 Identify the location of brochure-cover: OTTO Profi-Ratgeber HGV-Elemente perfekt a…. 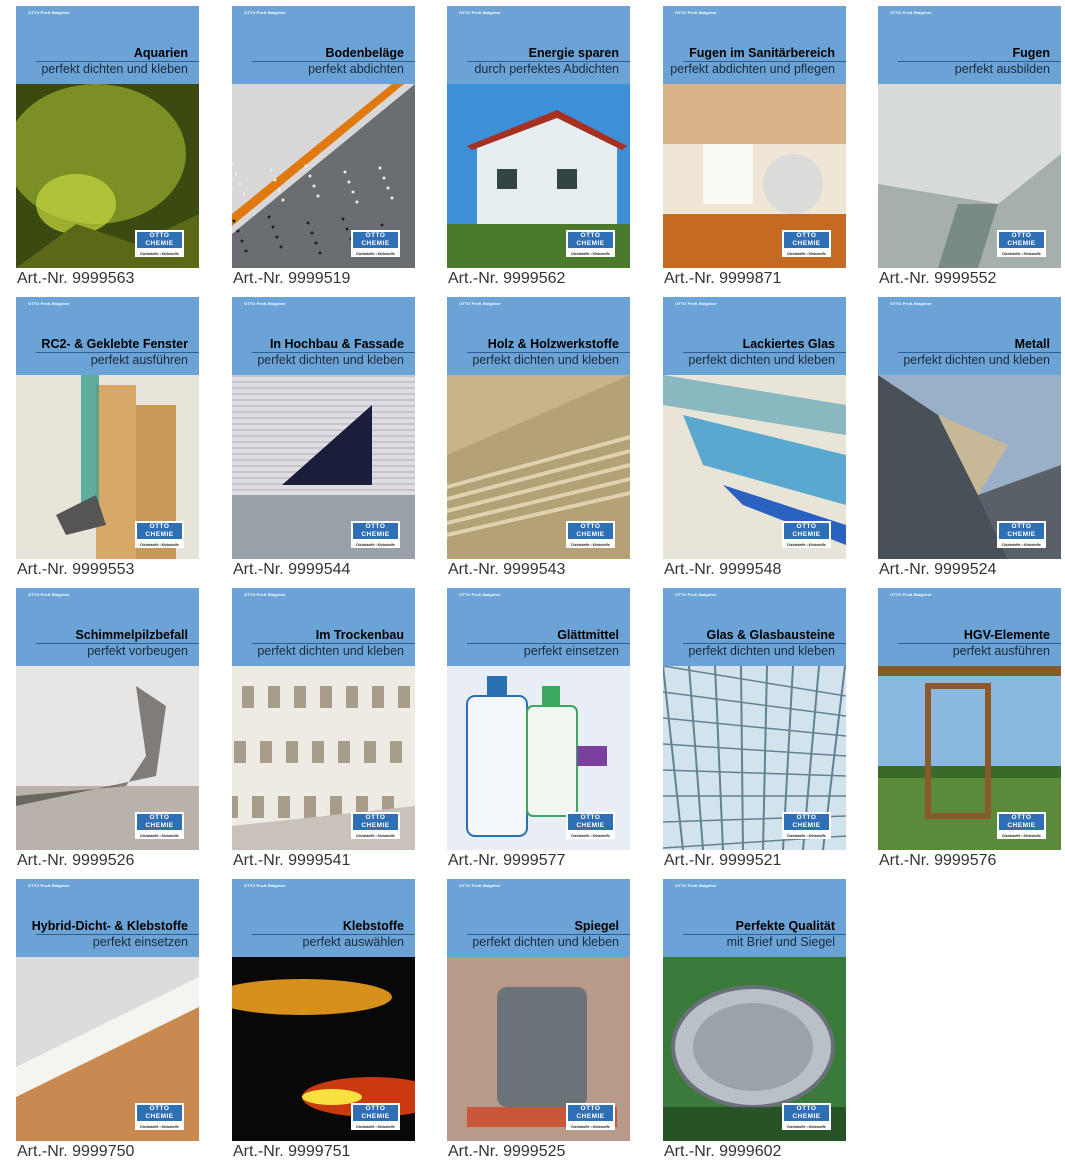
(969, 719).